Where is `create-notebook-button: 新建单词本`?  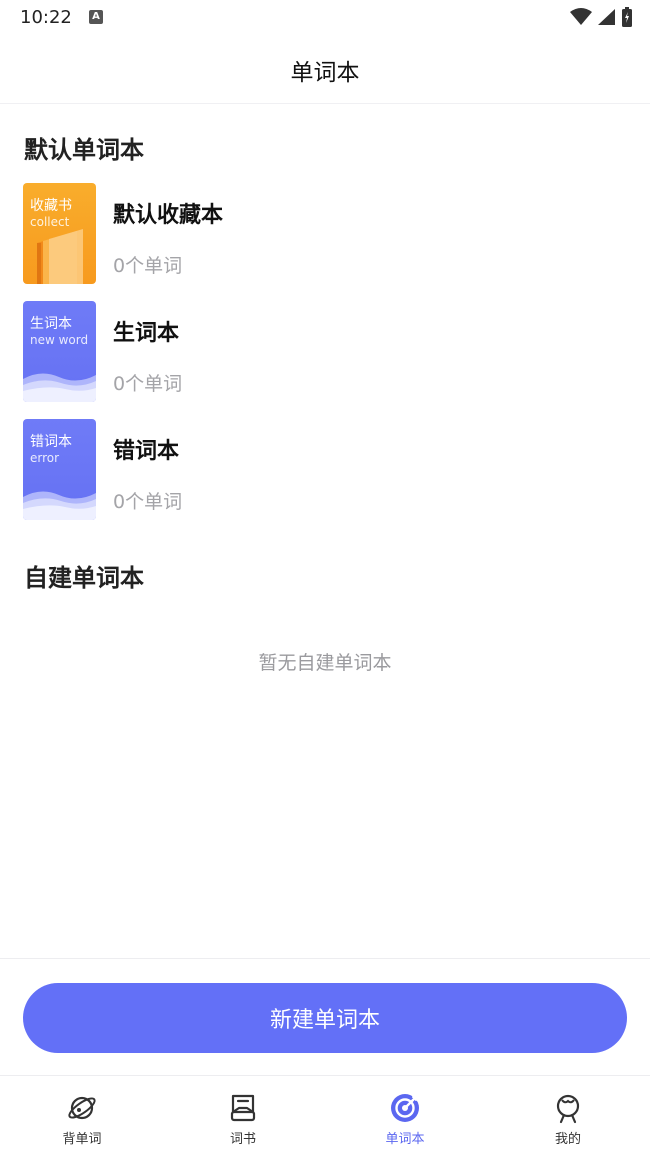
create-notebook-button: 新建单词本 is located at coordinates (325, 1018).